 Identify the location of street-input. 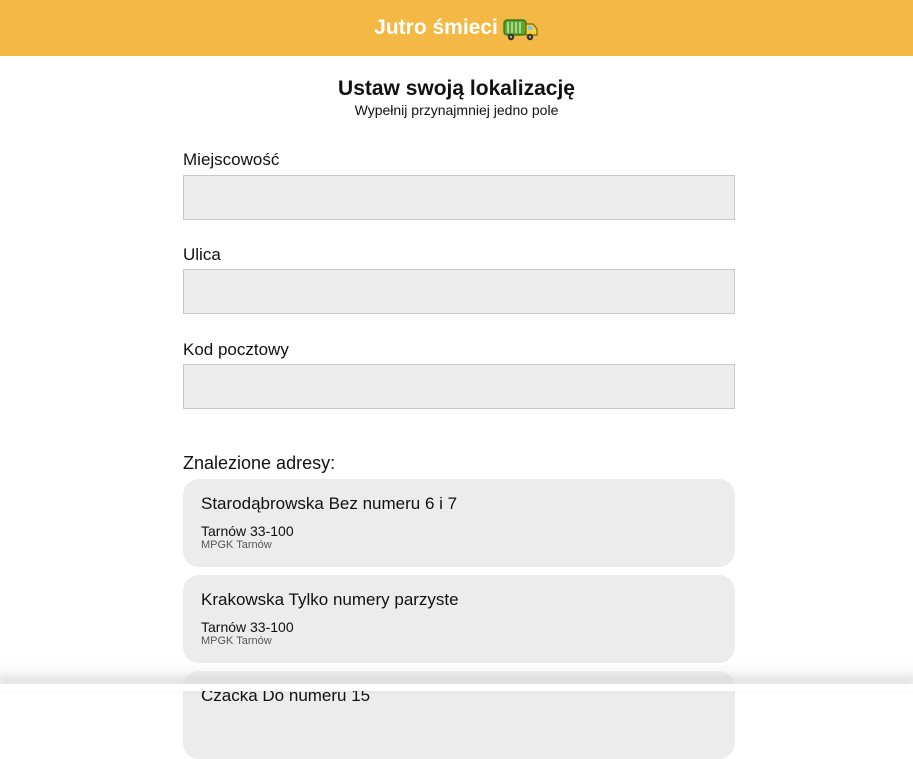
(459, 291).